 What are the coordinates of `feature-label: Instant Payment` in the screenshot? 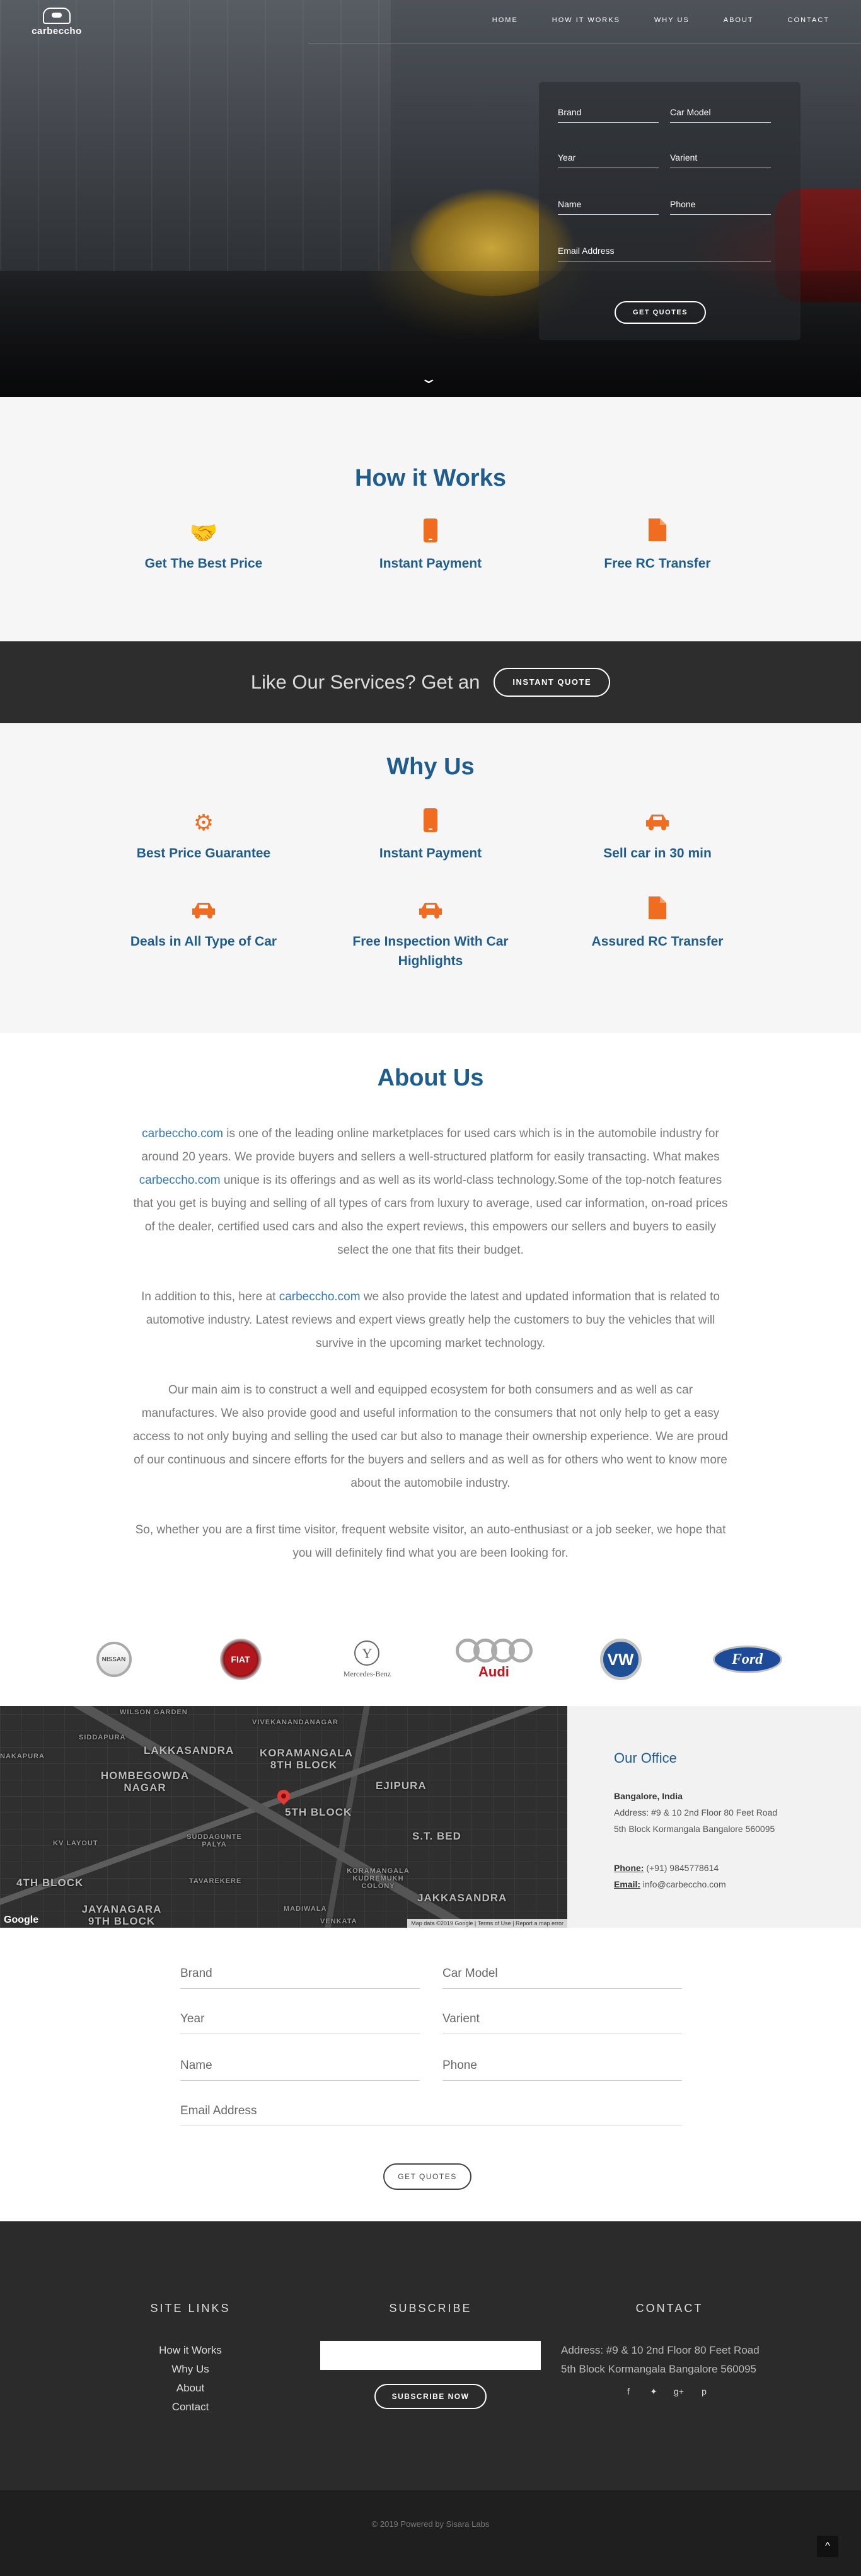 It's located at (430, 563).